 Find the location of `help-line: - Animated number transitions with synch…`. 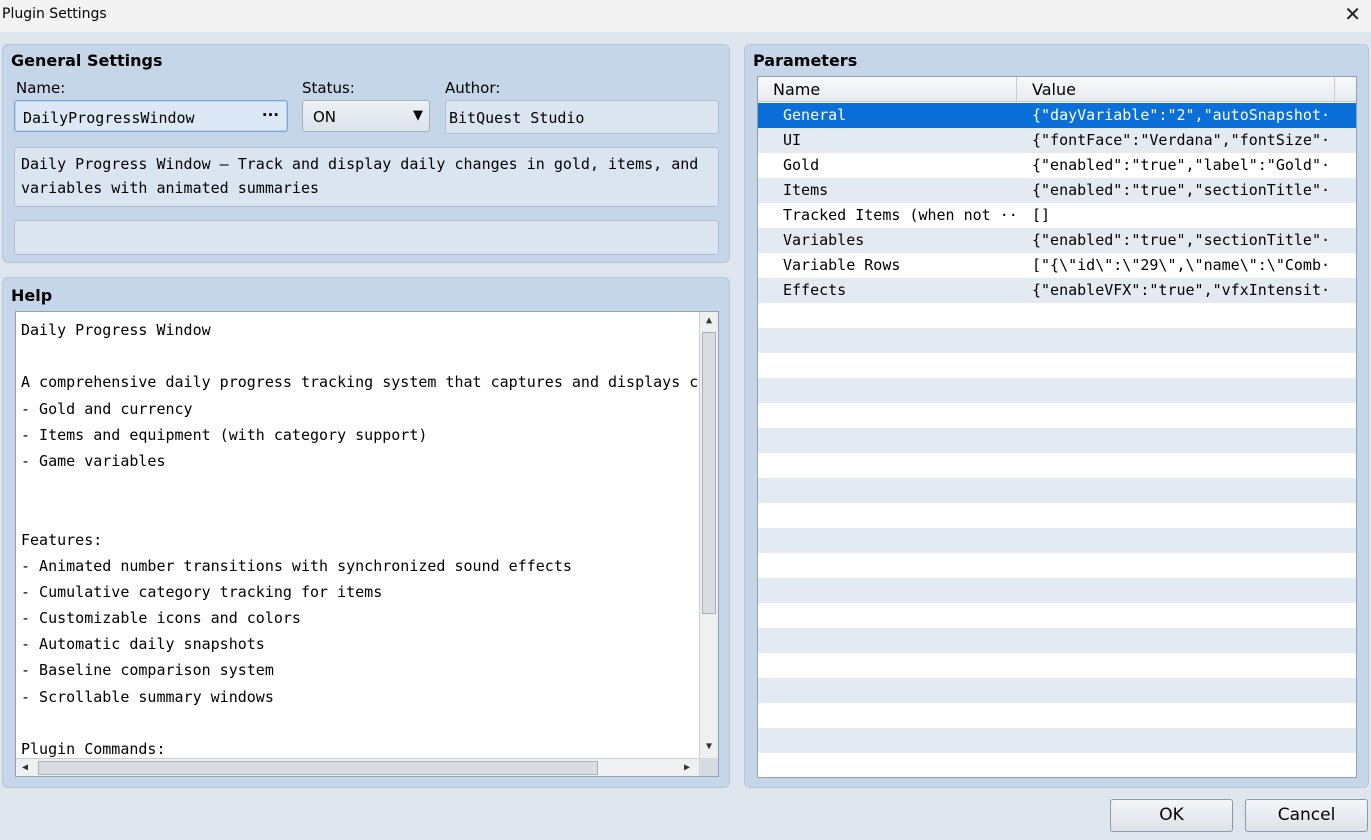

help-line: - Animated number transitions with synch… is located at coordinates (296, 565).